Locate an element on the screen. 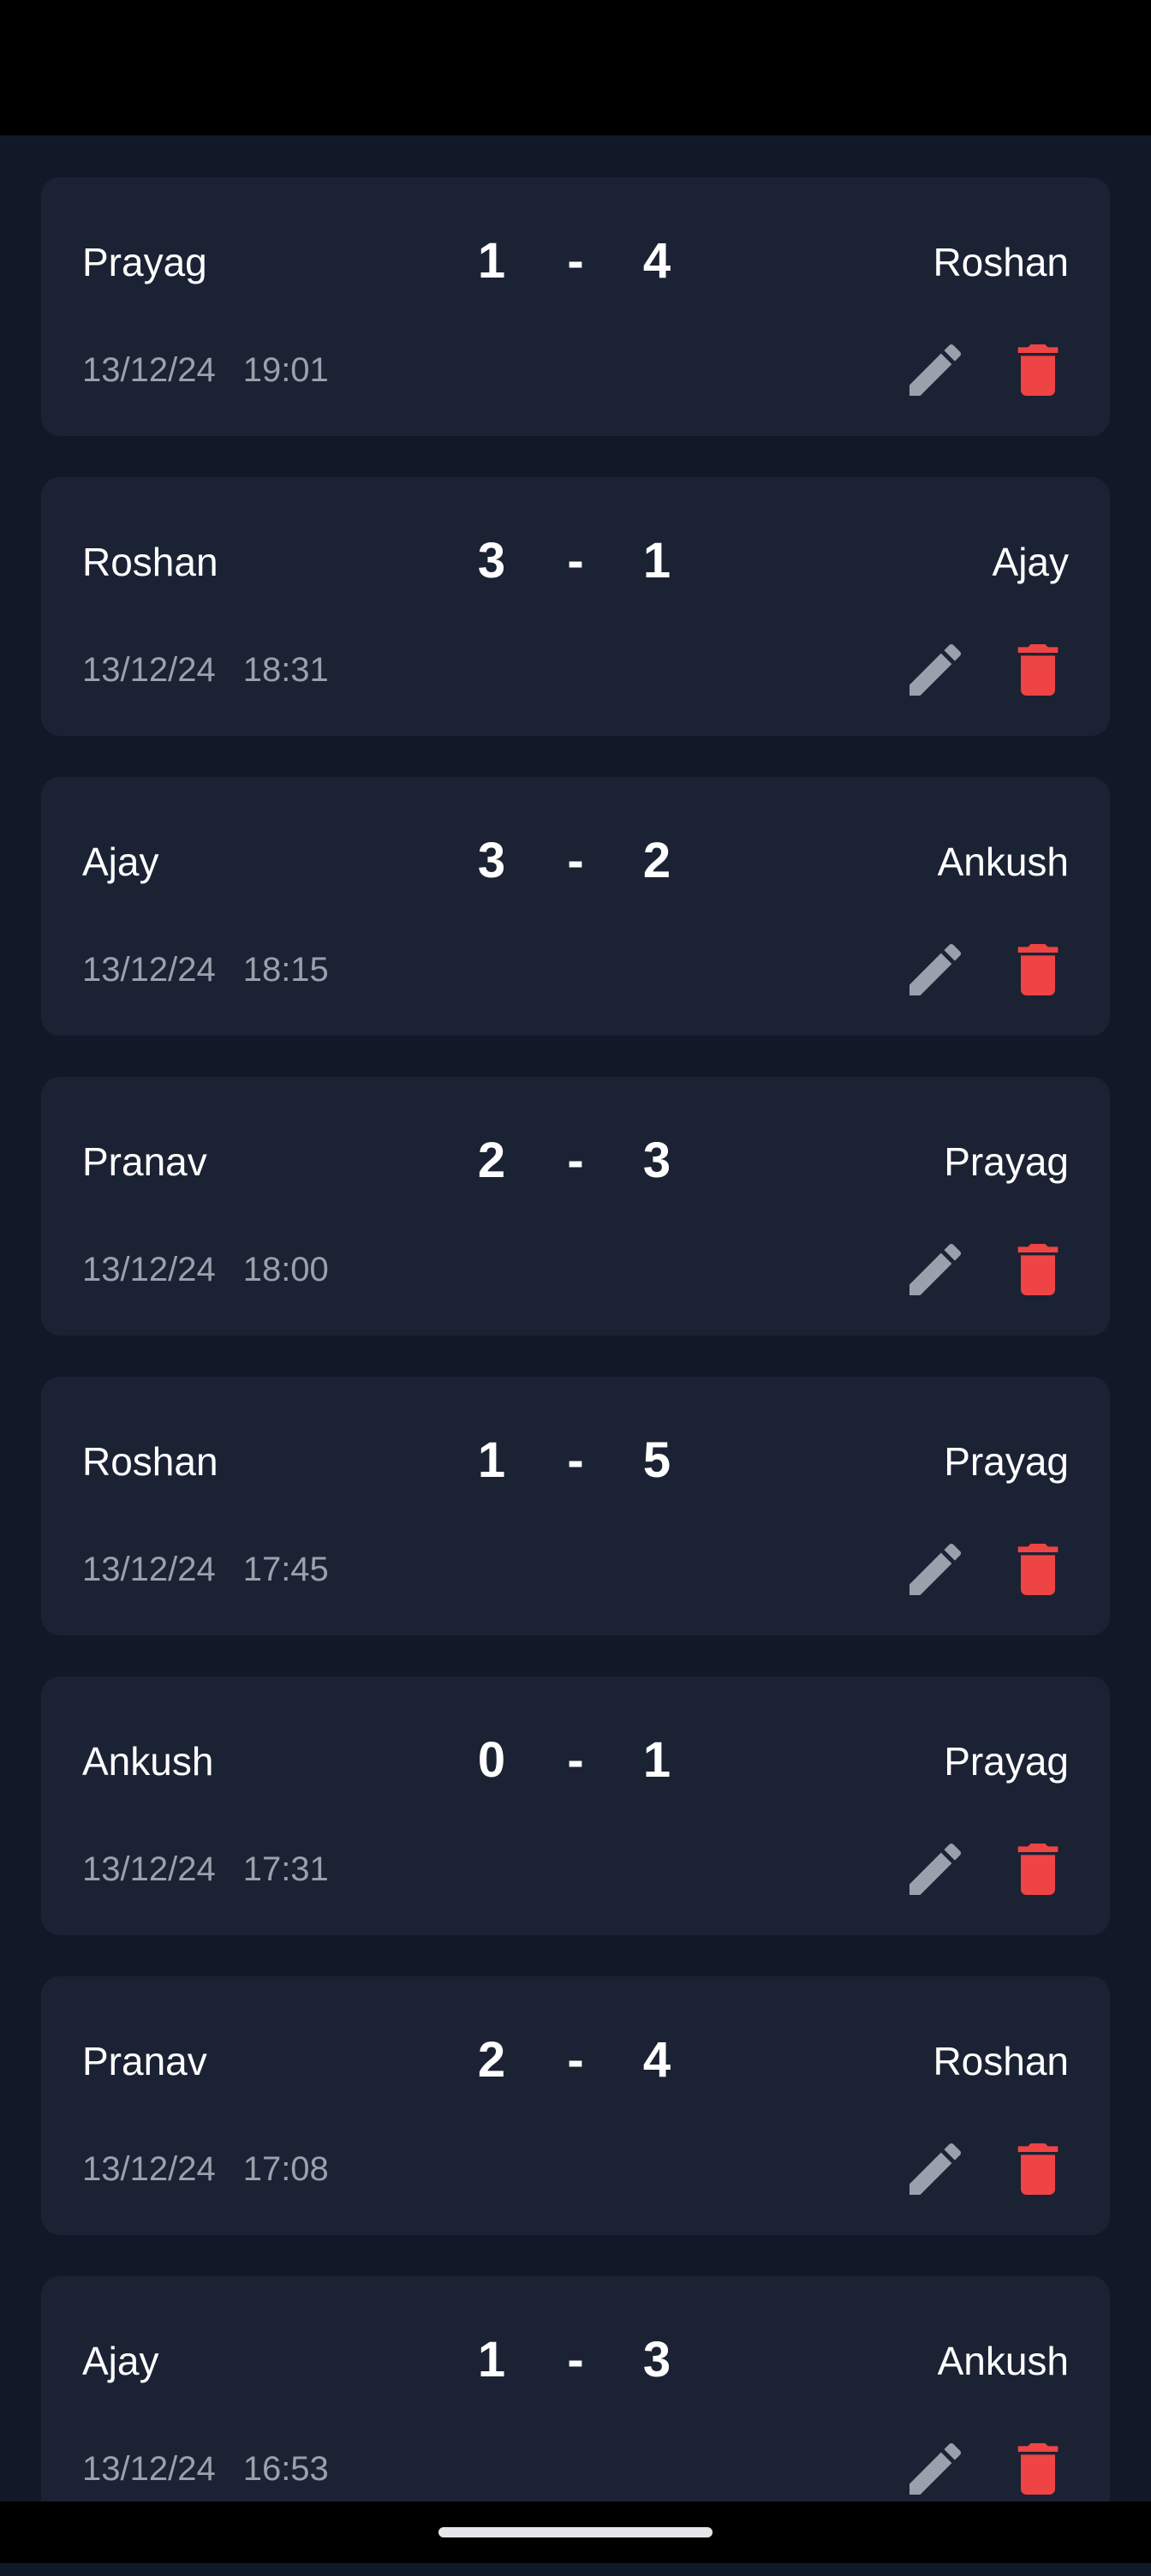 This screenshot has height=2576, width=1151. match-time: 19:01 is located at coordinates (285, 370).